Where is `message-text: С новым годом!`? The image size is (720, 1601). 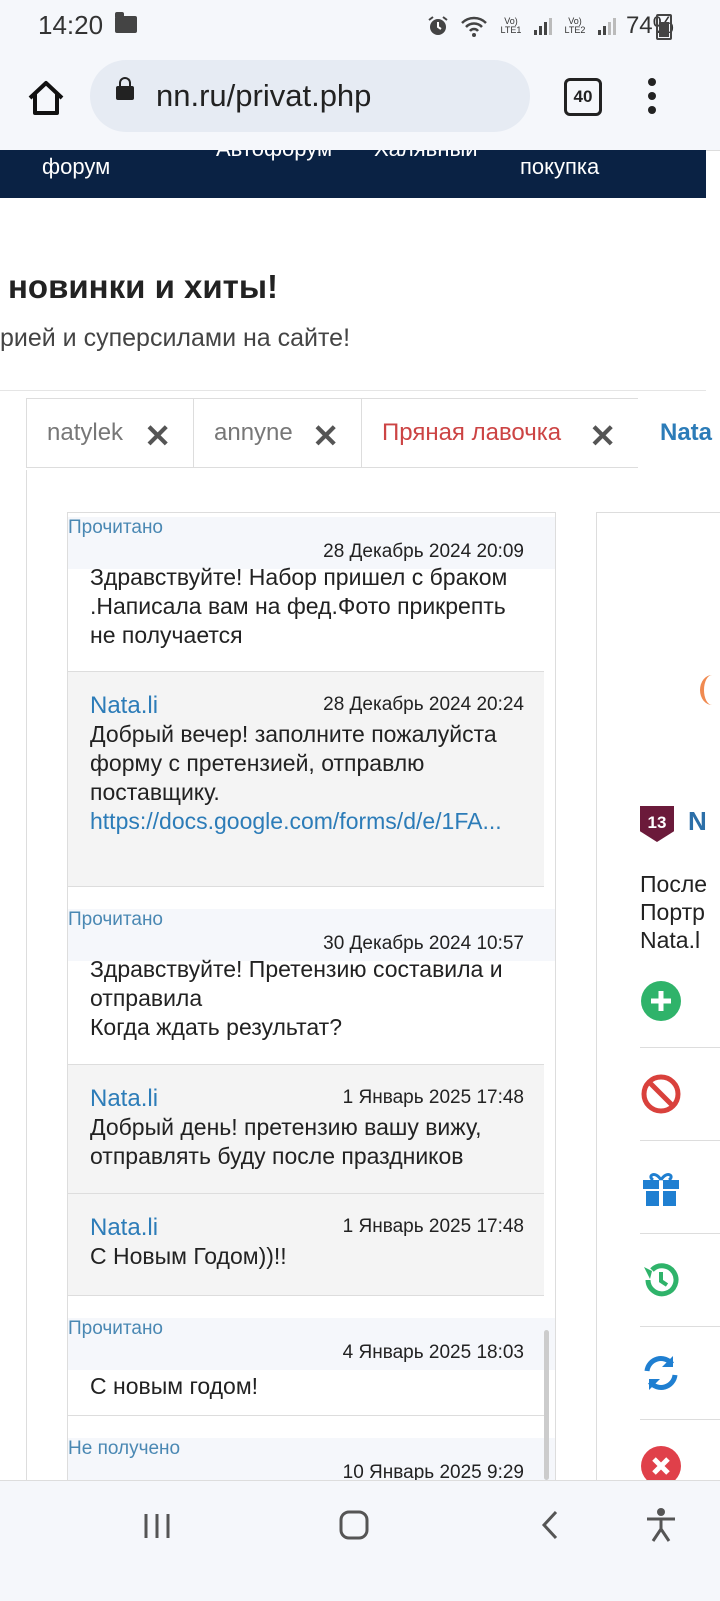
message-text: С новым годом! is located at coordinates (174, 1386).